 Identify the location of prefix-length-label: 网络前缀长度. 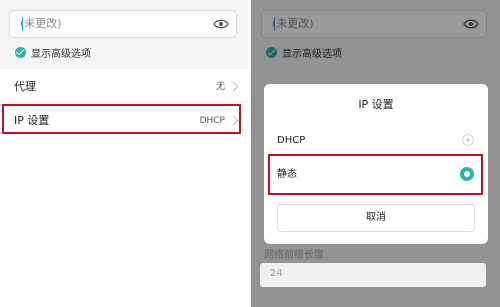
(294, 255).